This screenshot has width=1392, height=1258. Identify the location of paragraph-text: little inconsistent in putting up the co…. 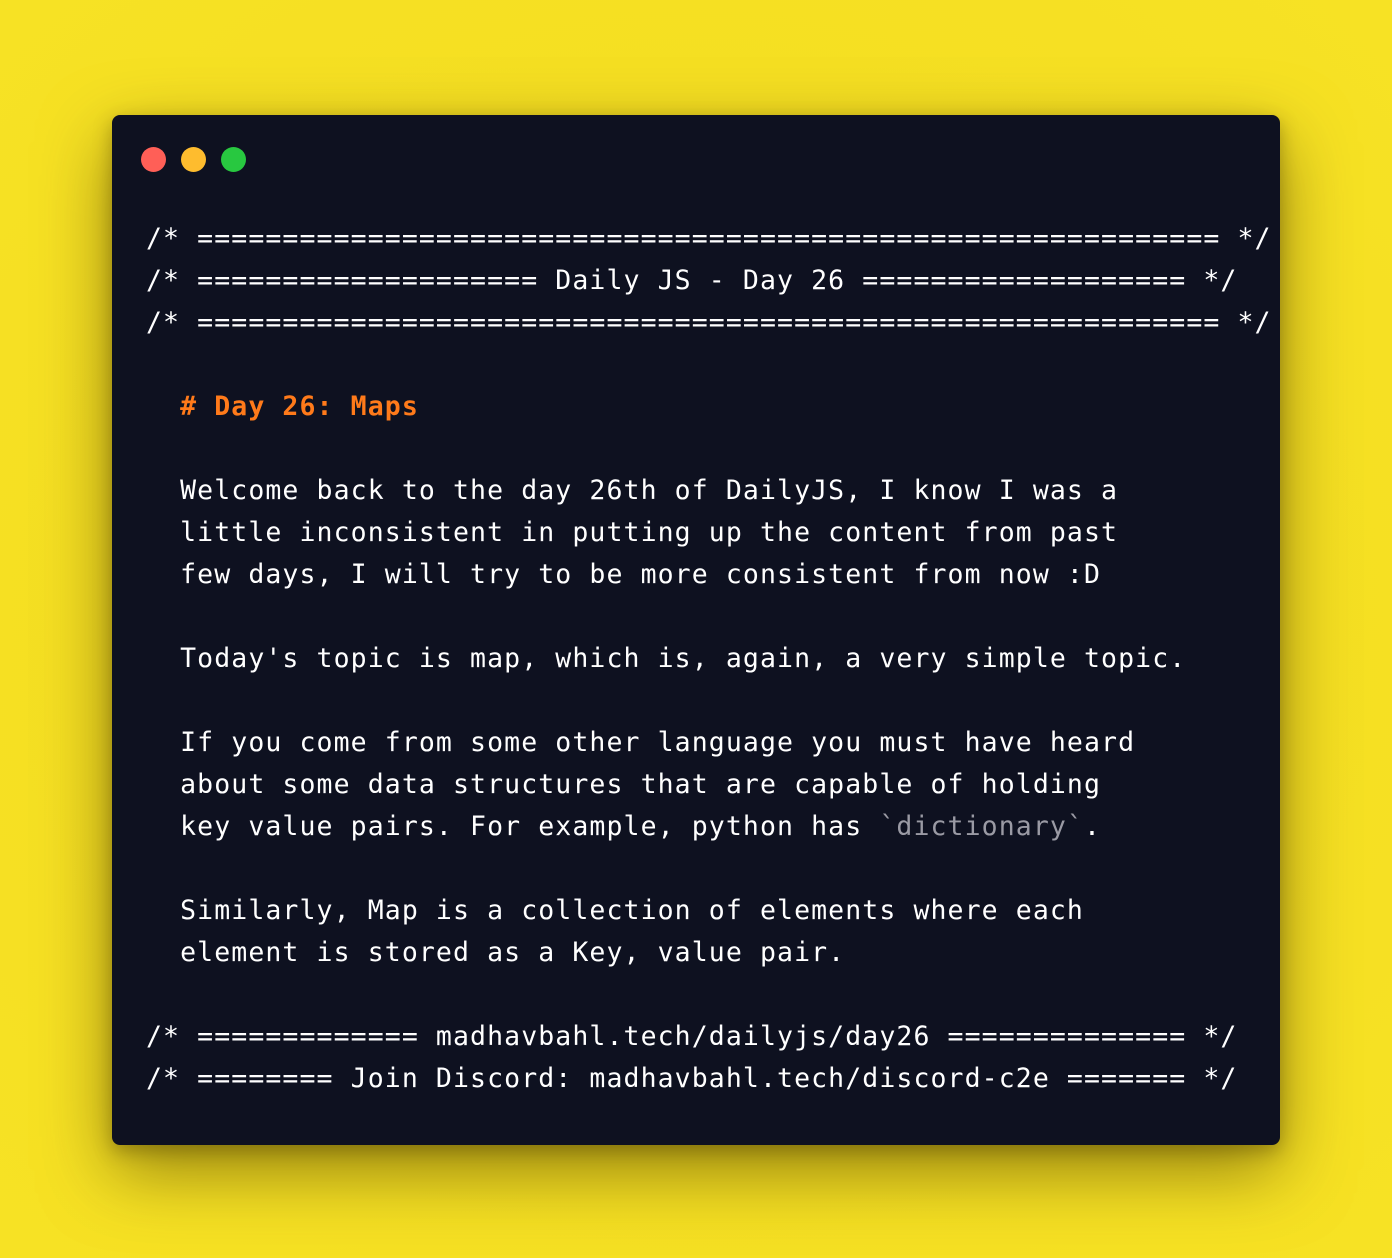
(649, 532).